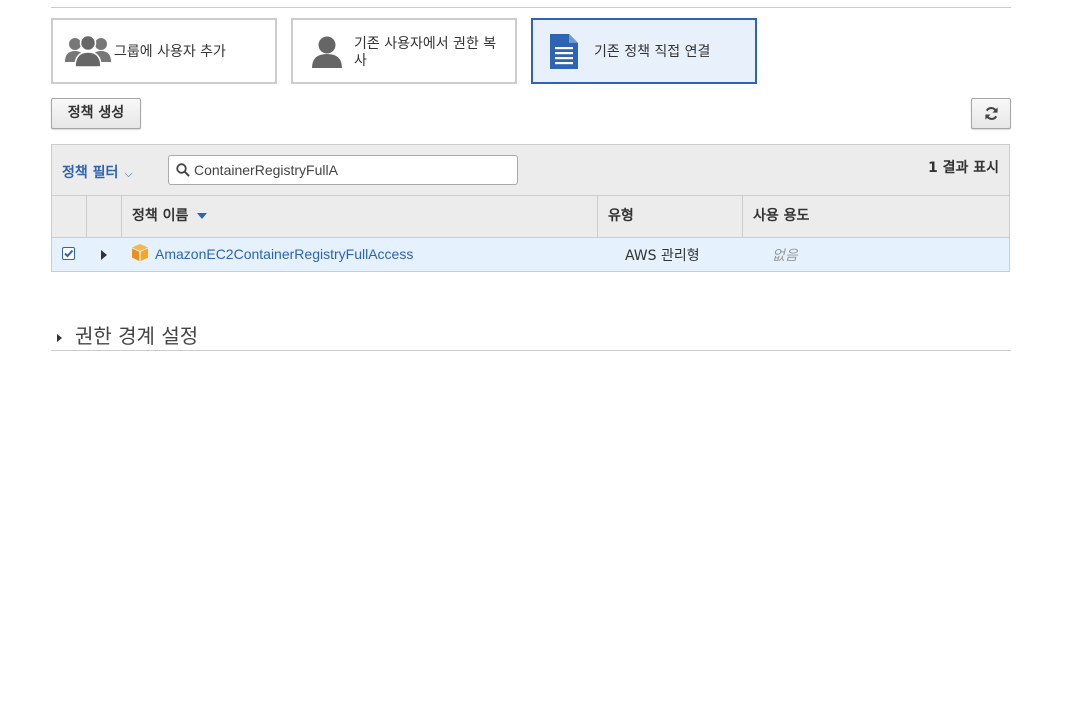  I want to click on search-icon, so click(183, 170).